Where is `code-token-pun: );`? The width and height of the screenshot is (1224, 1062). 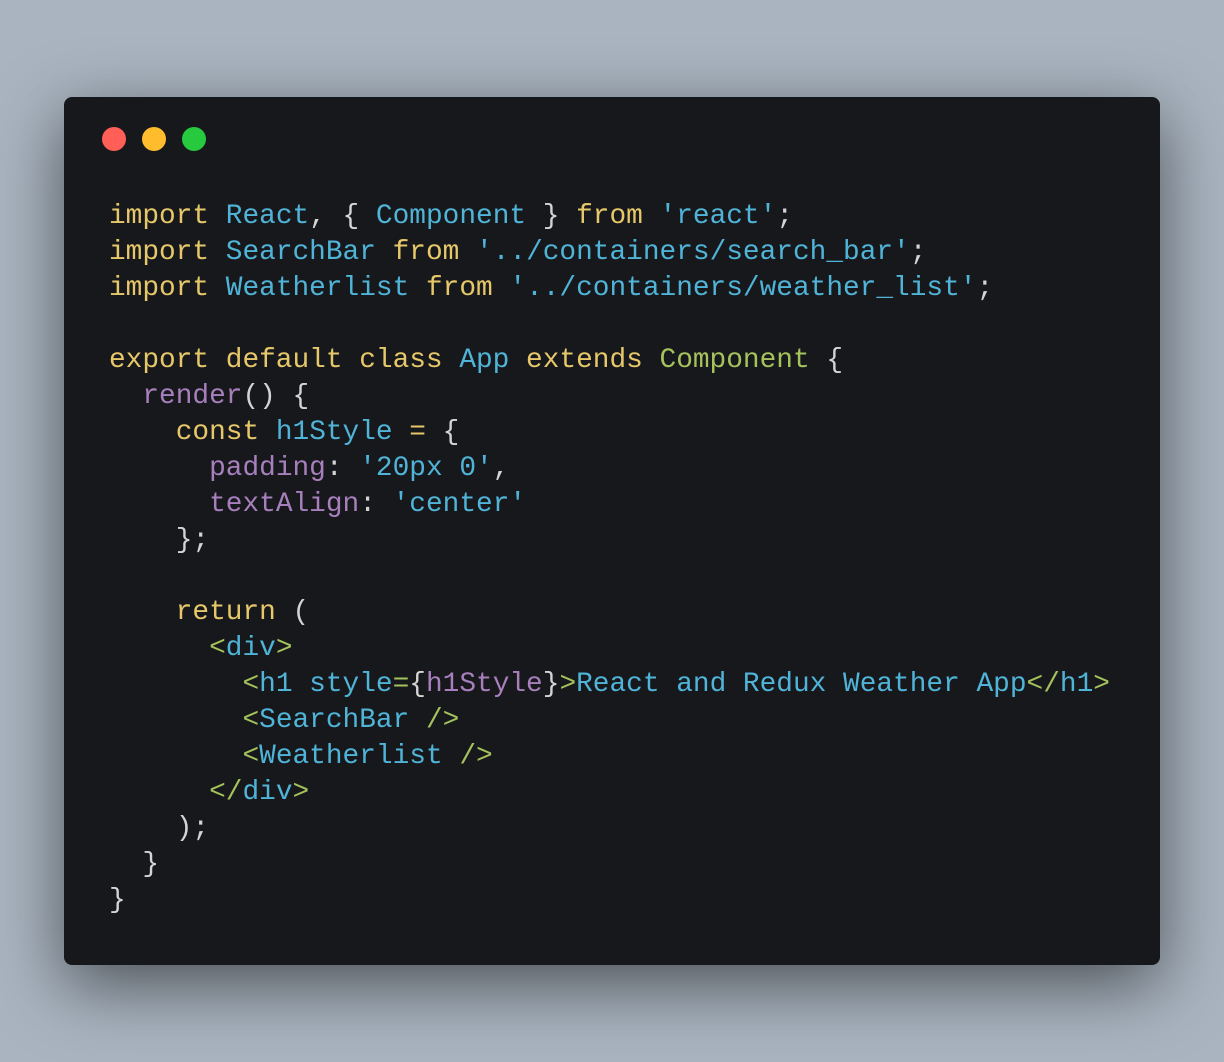
code-token-pun: ); is located at coordinates (159, 828).